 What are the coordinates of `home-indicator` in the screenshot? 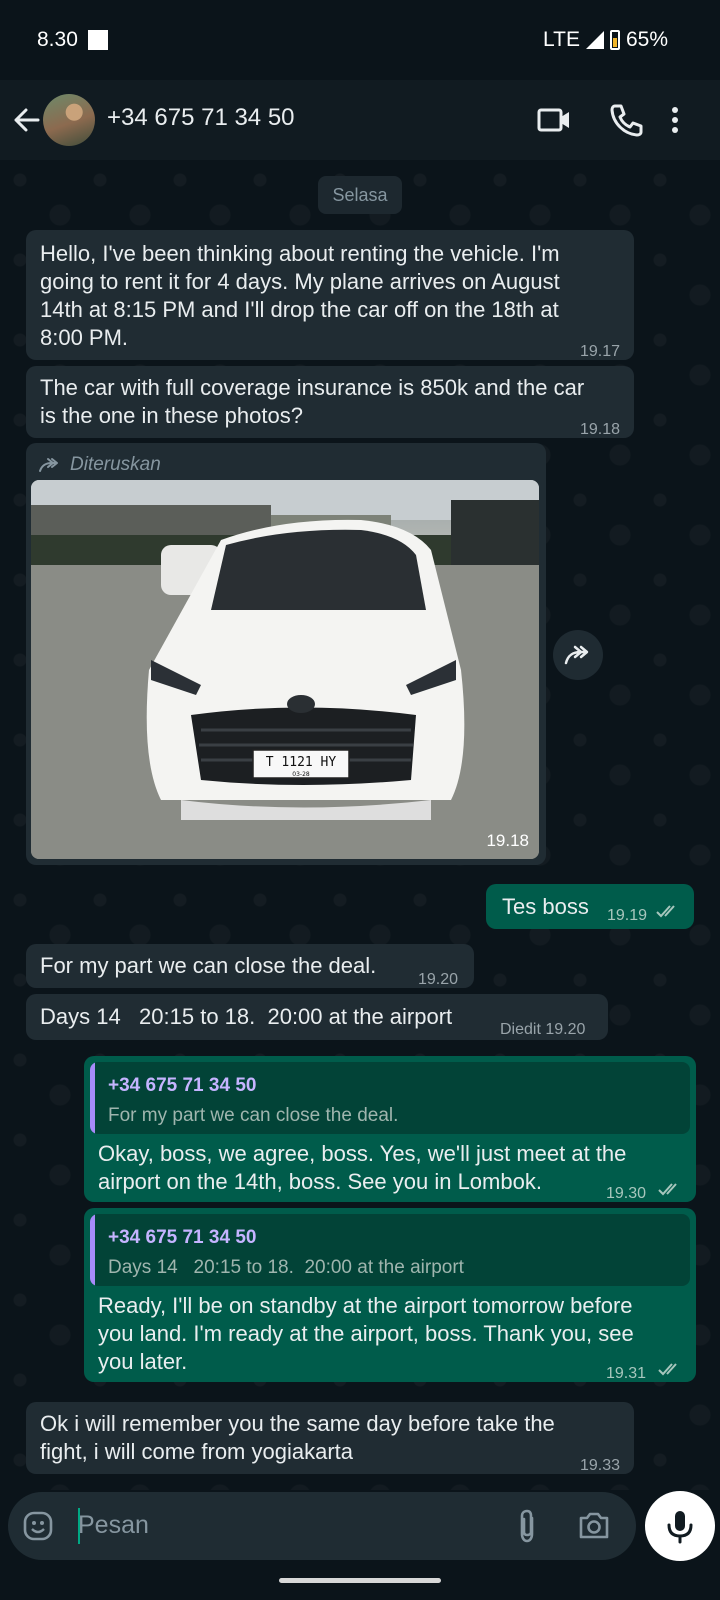 It's located at (360, 1580).